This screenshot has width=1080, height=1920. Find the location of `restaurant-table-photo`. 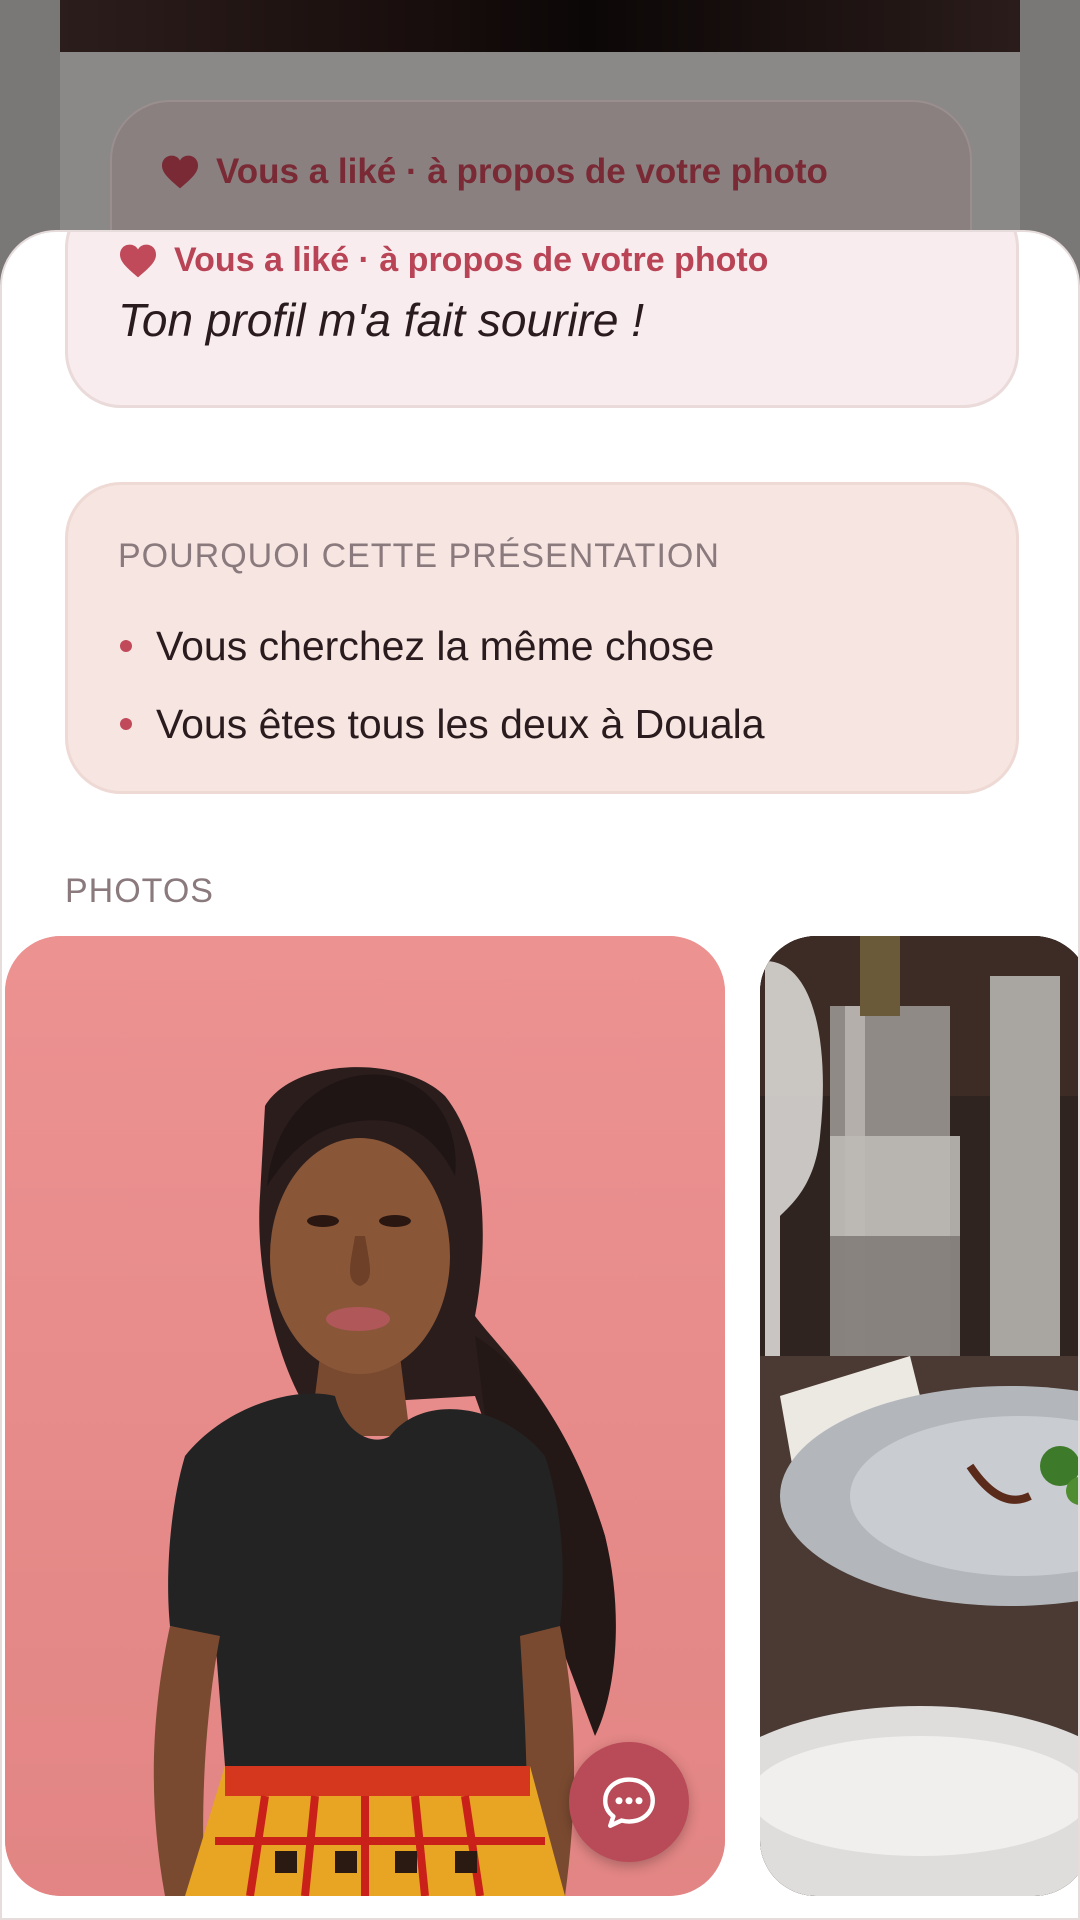

restaurant-table-photo is located at coordinates (919, 1416).